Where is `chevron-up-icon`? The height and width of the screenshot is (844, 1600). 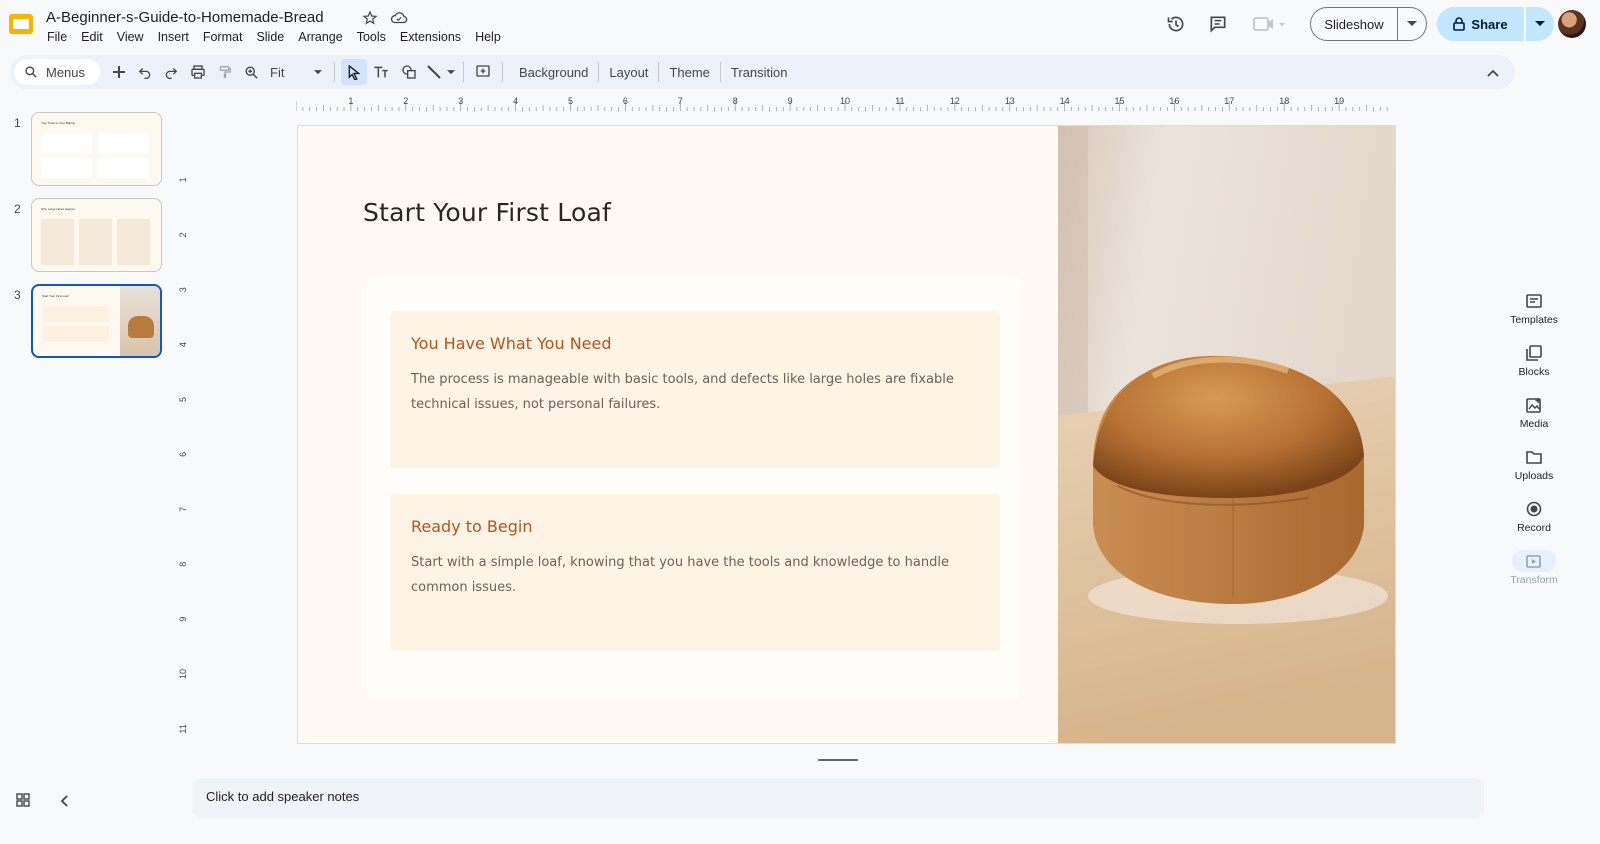 chevron-up-icon is located at coordinates (1493, 73).